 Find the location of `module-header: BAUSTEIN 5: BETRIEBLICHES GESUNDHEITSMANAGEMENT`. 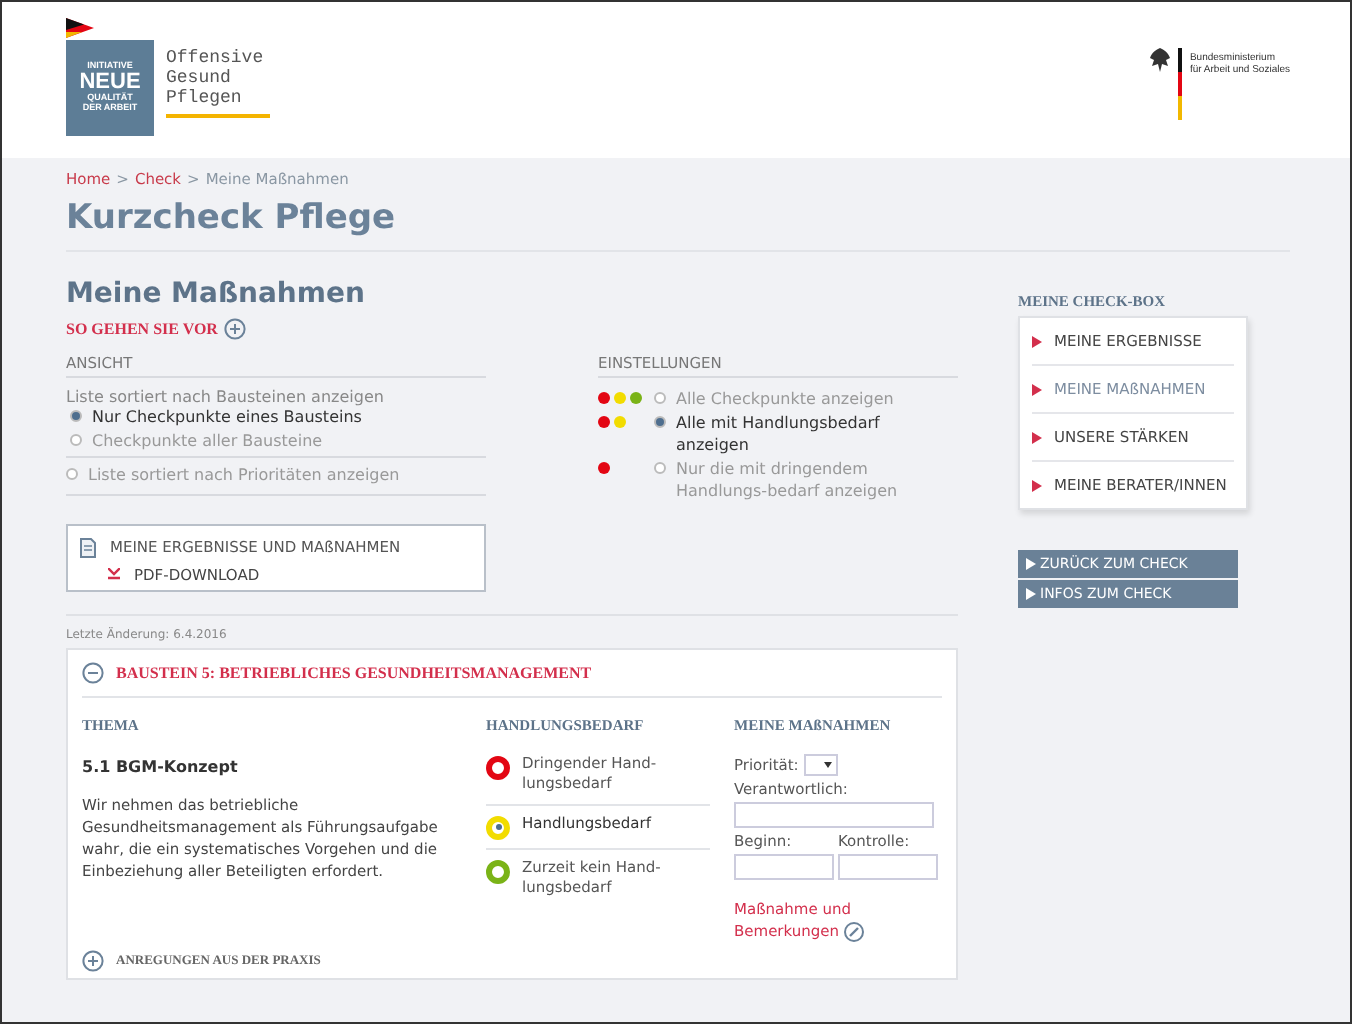

module-header: BAUSTEIN 5: BETRIEBLICHES GESUNDHEITSMANAGEMENT is located at coordinates (512, 673).